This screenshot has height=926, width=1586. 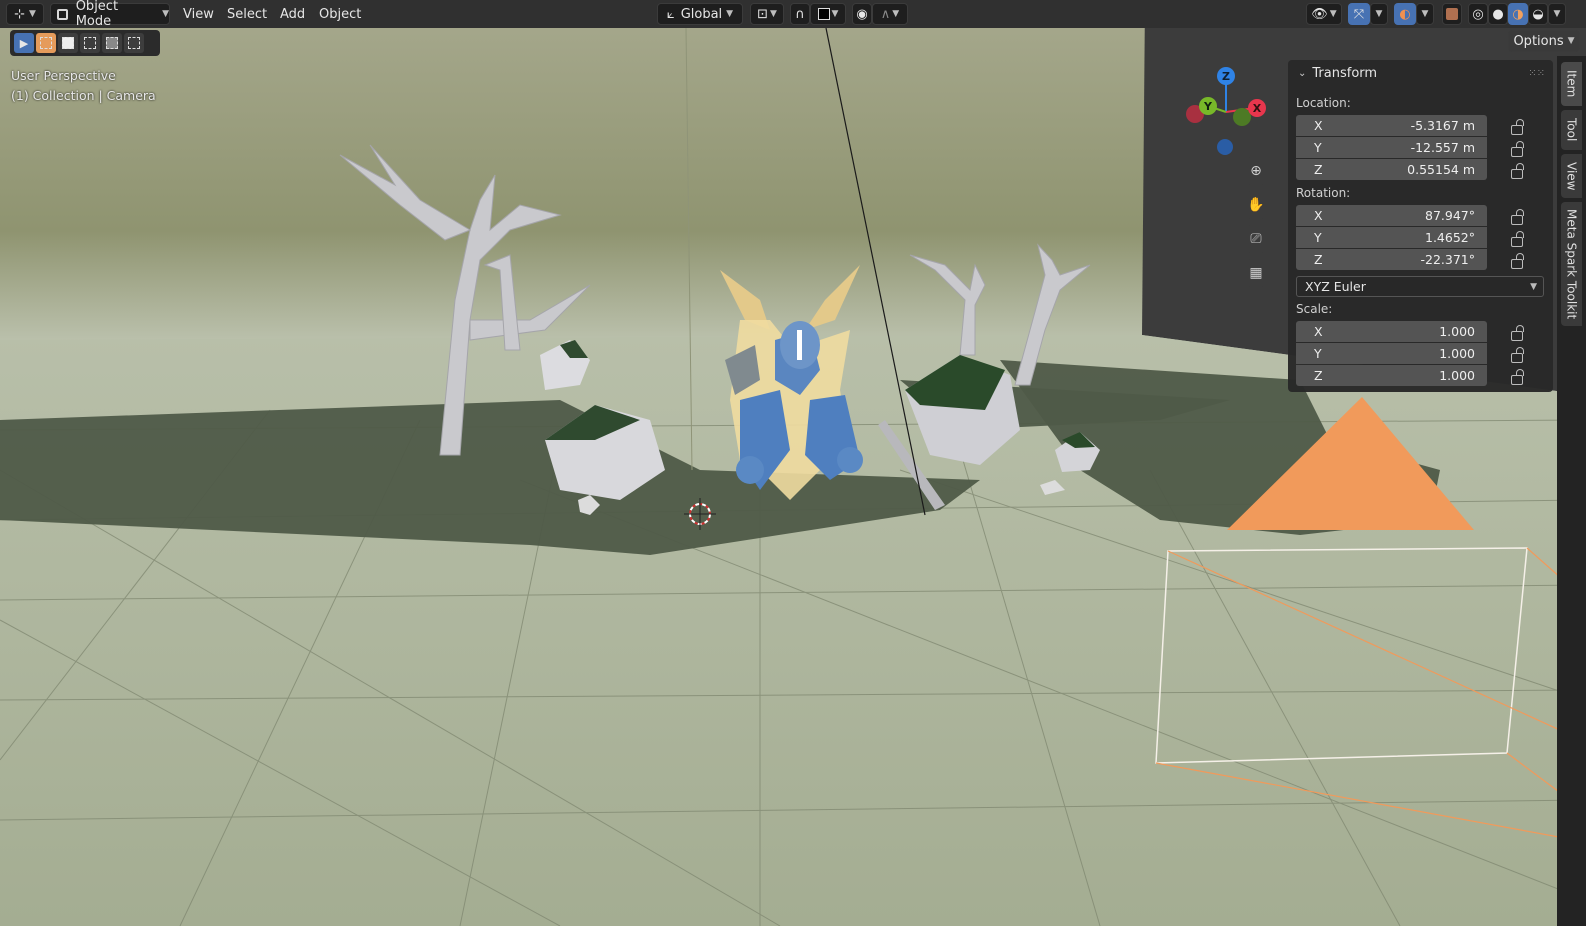 What do you see at coordinates (1536, 73) in the screenshot?
I see `drag-handle-icon: ⁙⁙` at bounding box center [1536, 73].